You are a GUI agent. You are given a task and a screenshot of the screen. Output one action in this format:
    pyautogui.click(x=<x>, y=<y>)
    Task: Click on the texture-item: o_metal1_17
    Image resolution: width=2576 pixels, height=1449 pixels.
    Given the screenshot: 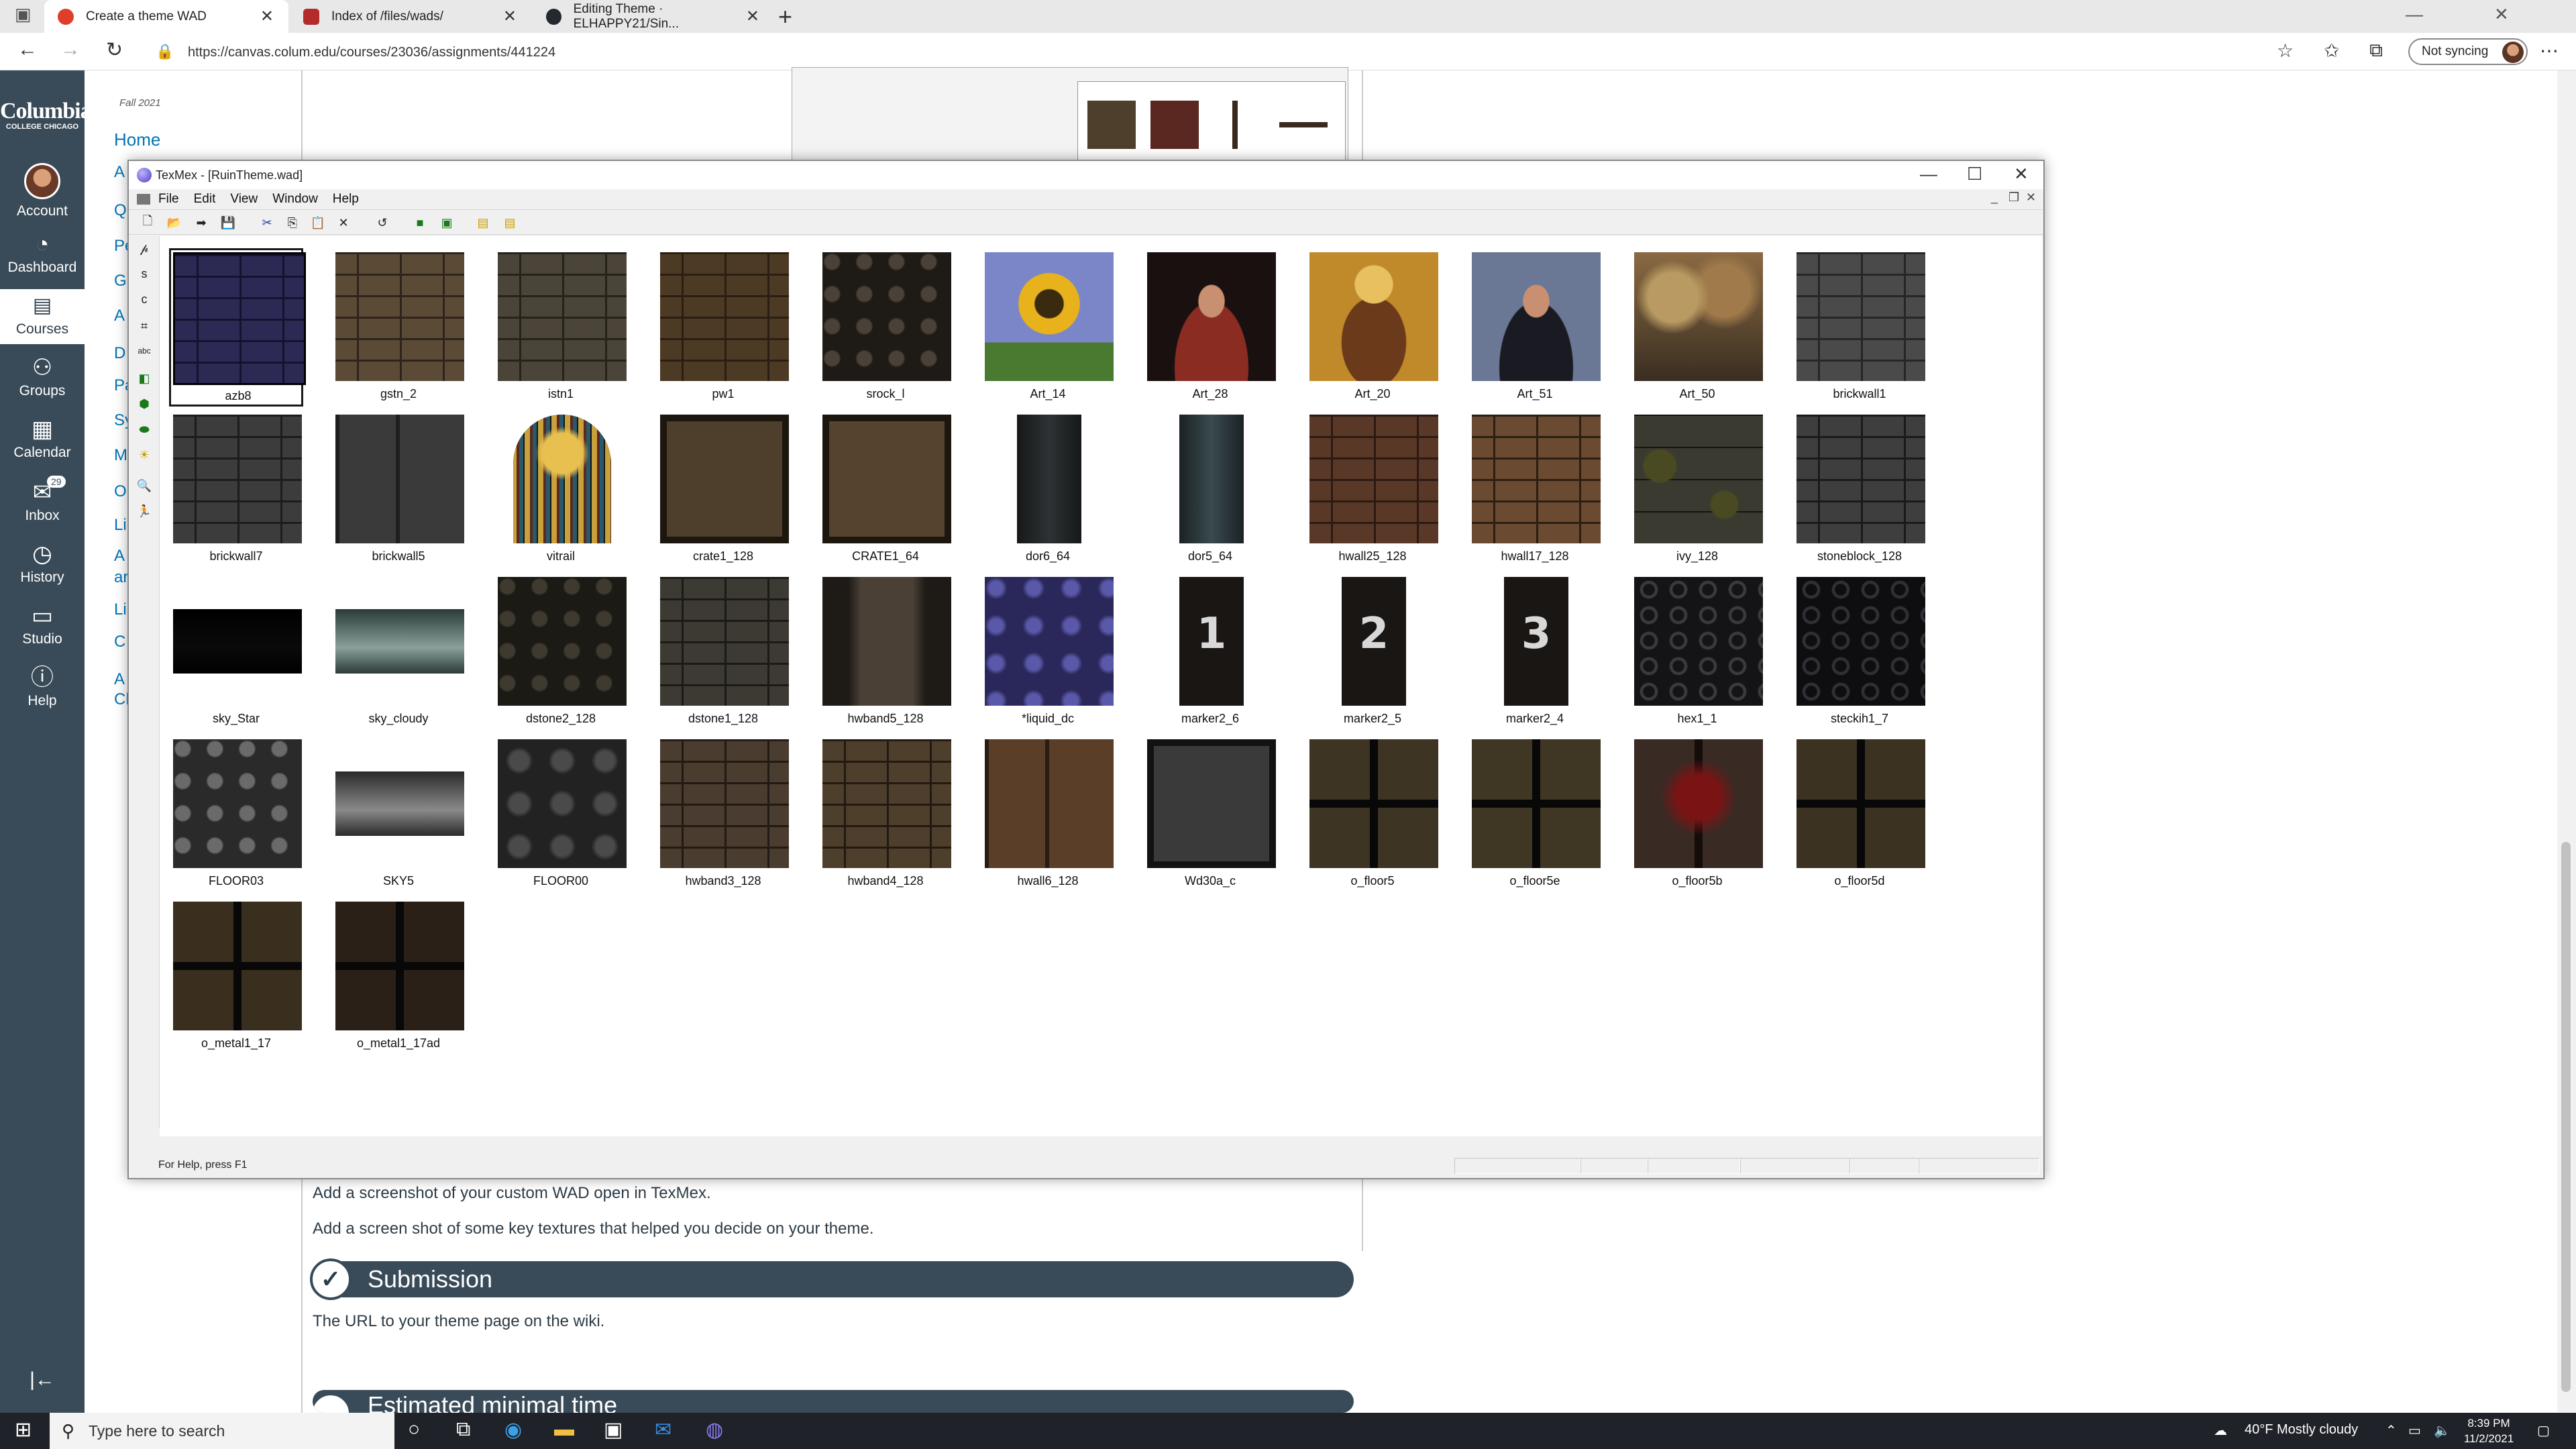 What is the action you would take?
    pyautogui.click(x=236, y=977)
    